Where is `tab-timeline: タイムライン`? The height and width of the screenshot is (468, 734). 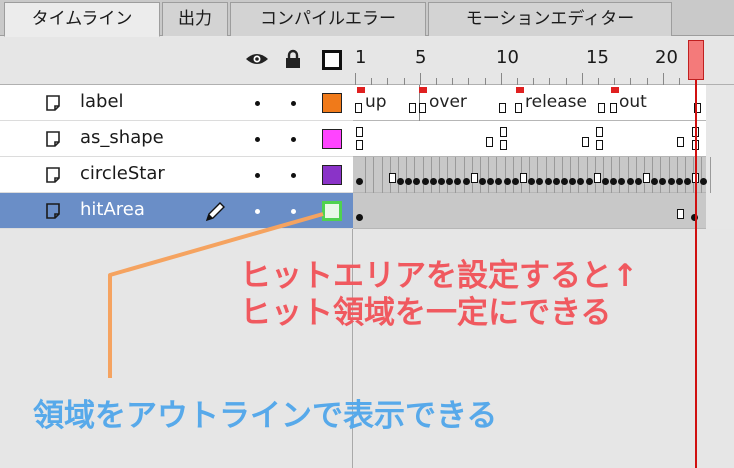
tab-timeline: タイムライン is located at coordinates (82, 19).